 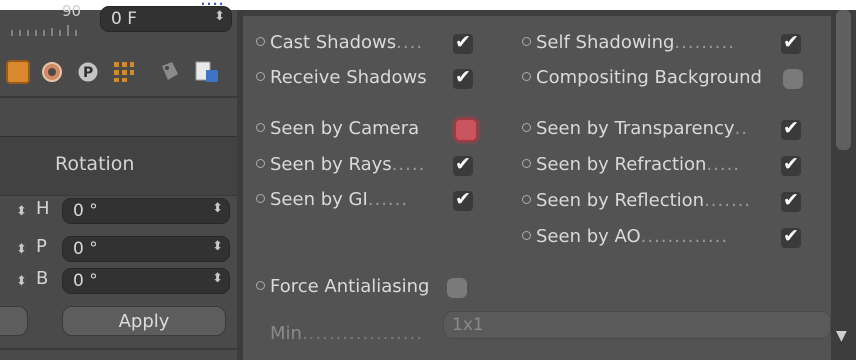 I want to click on seen-by-gi-label: Seen by GI, so click(x=319, y=199).